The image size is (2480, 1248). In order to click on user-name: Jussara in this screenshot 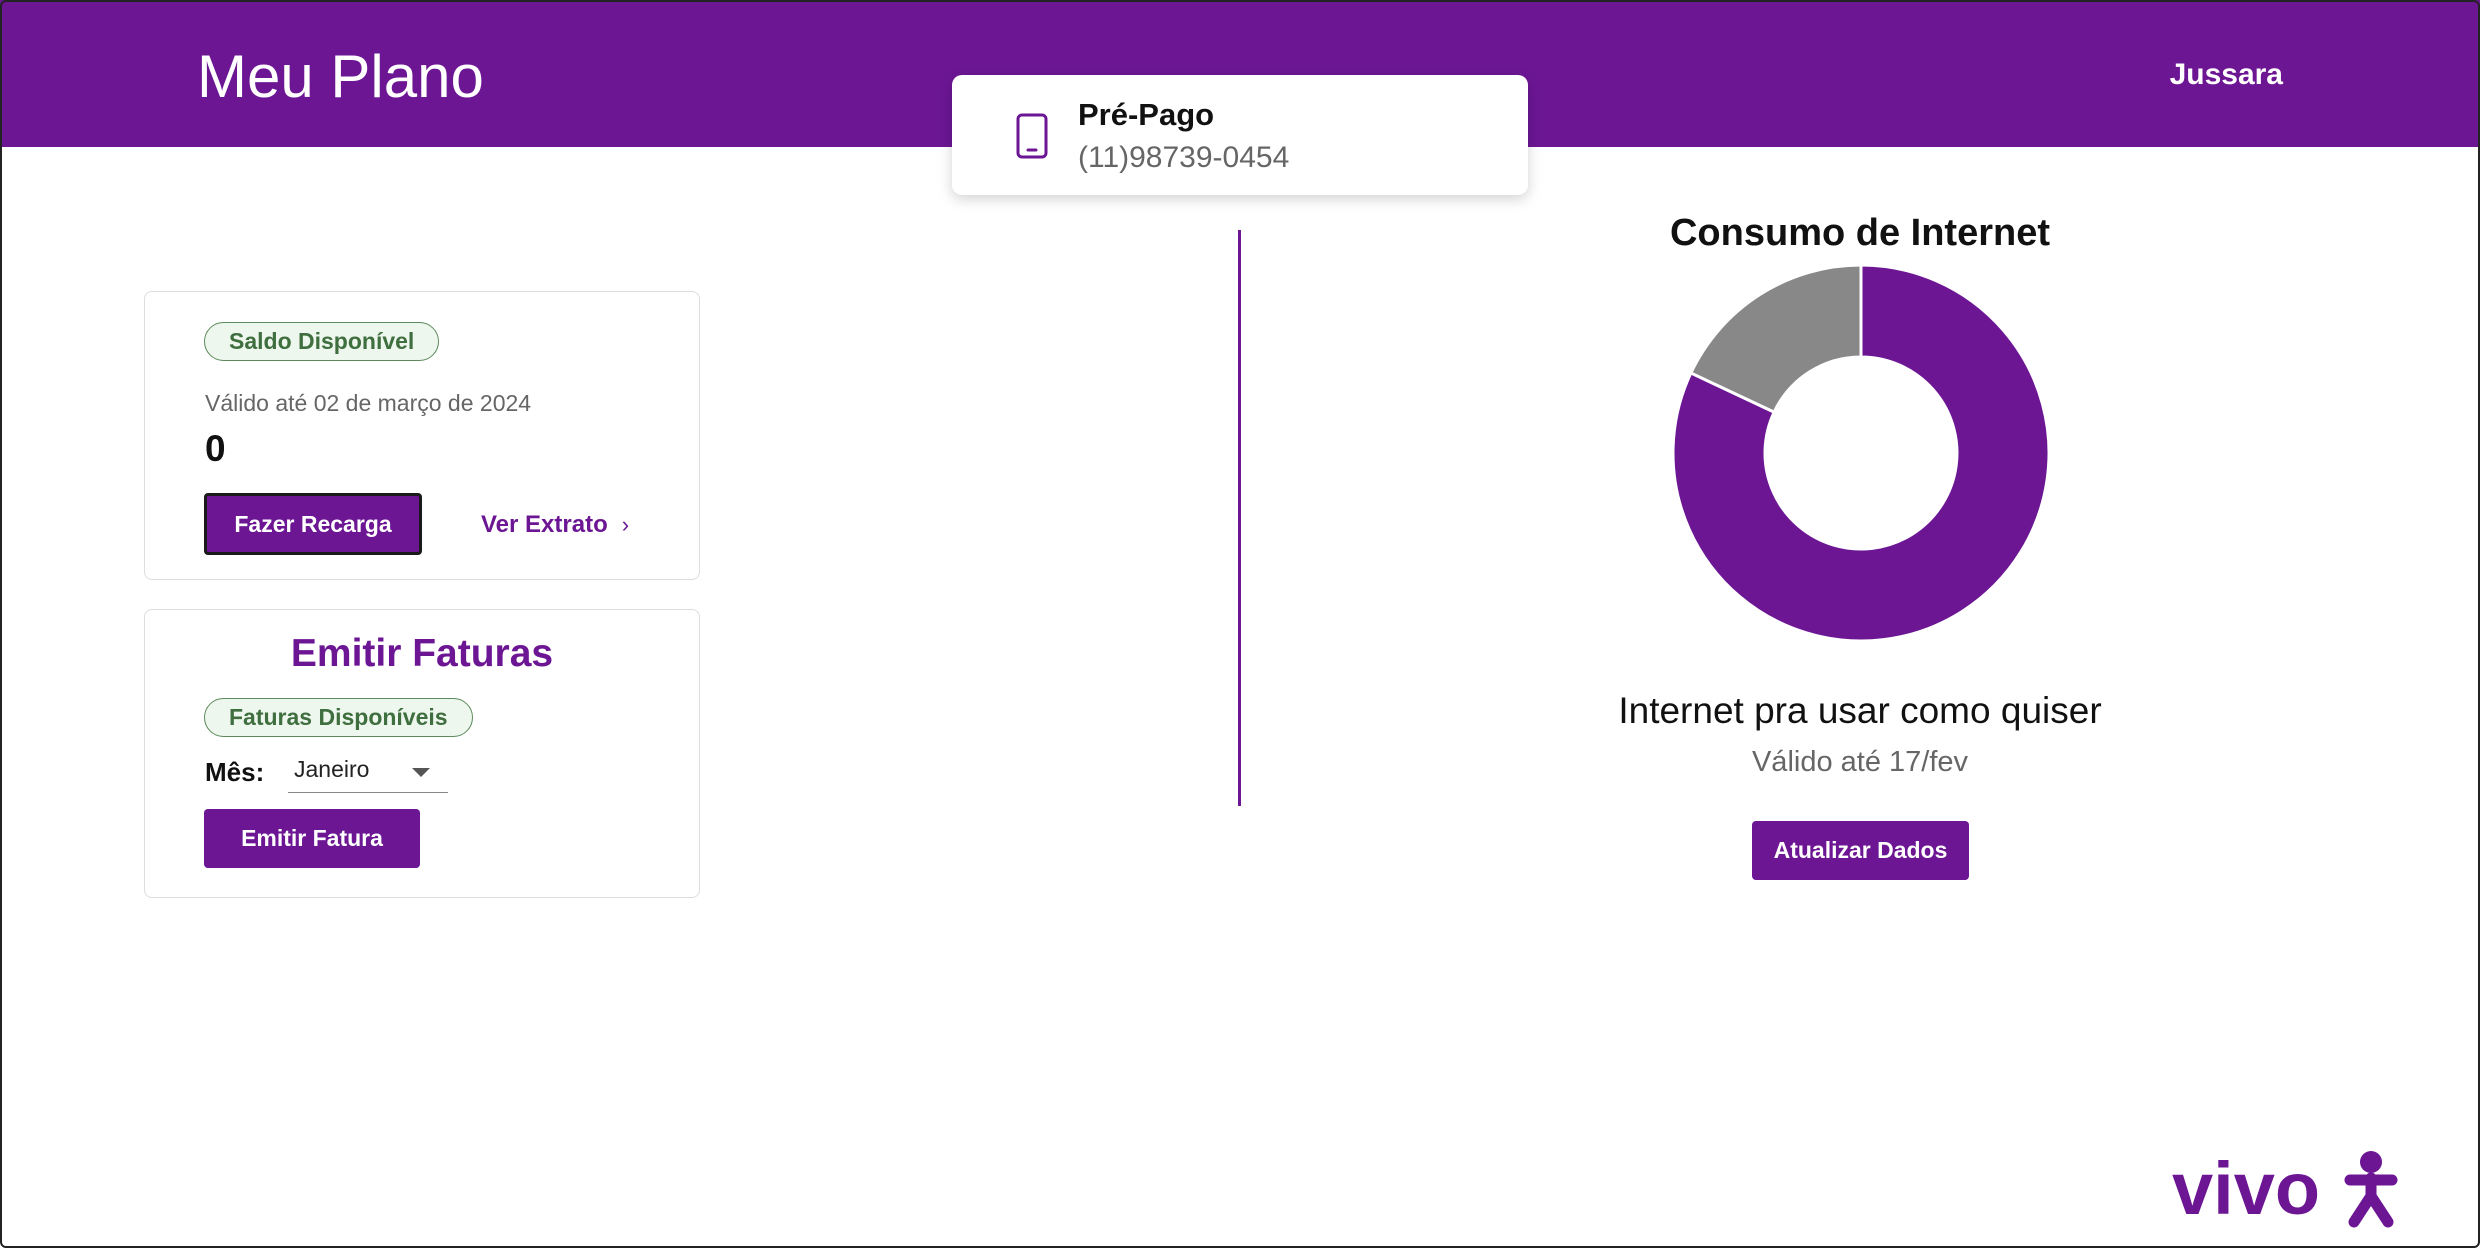, I will do `click(2226, 75)`.